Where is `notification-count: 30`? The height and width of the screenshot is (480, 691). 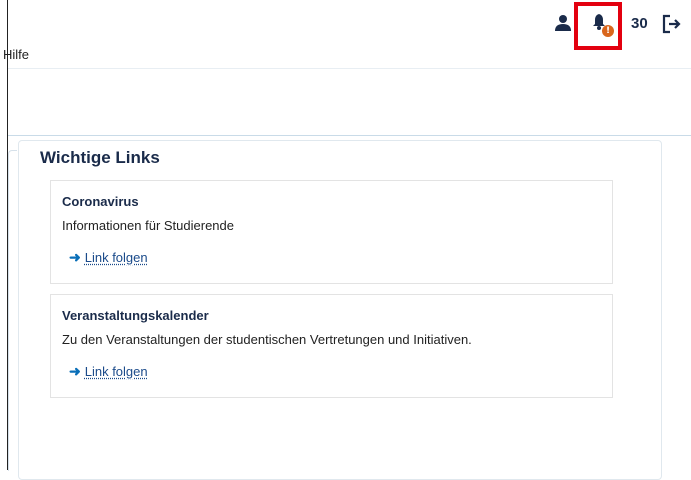 notification-count: 30 is located at coordinates (639, 23).